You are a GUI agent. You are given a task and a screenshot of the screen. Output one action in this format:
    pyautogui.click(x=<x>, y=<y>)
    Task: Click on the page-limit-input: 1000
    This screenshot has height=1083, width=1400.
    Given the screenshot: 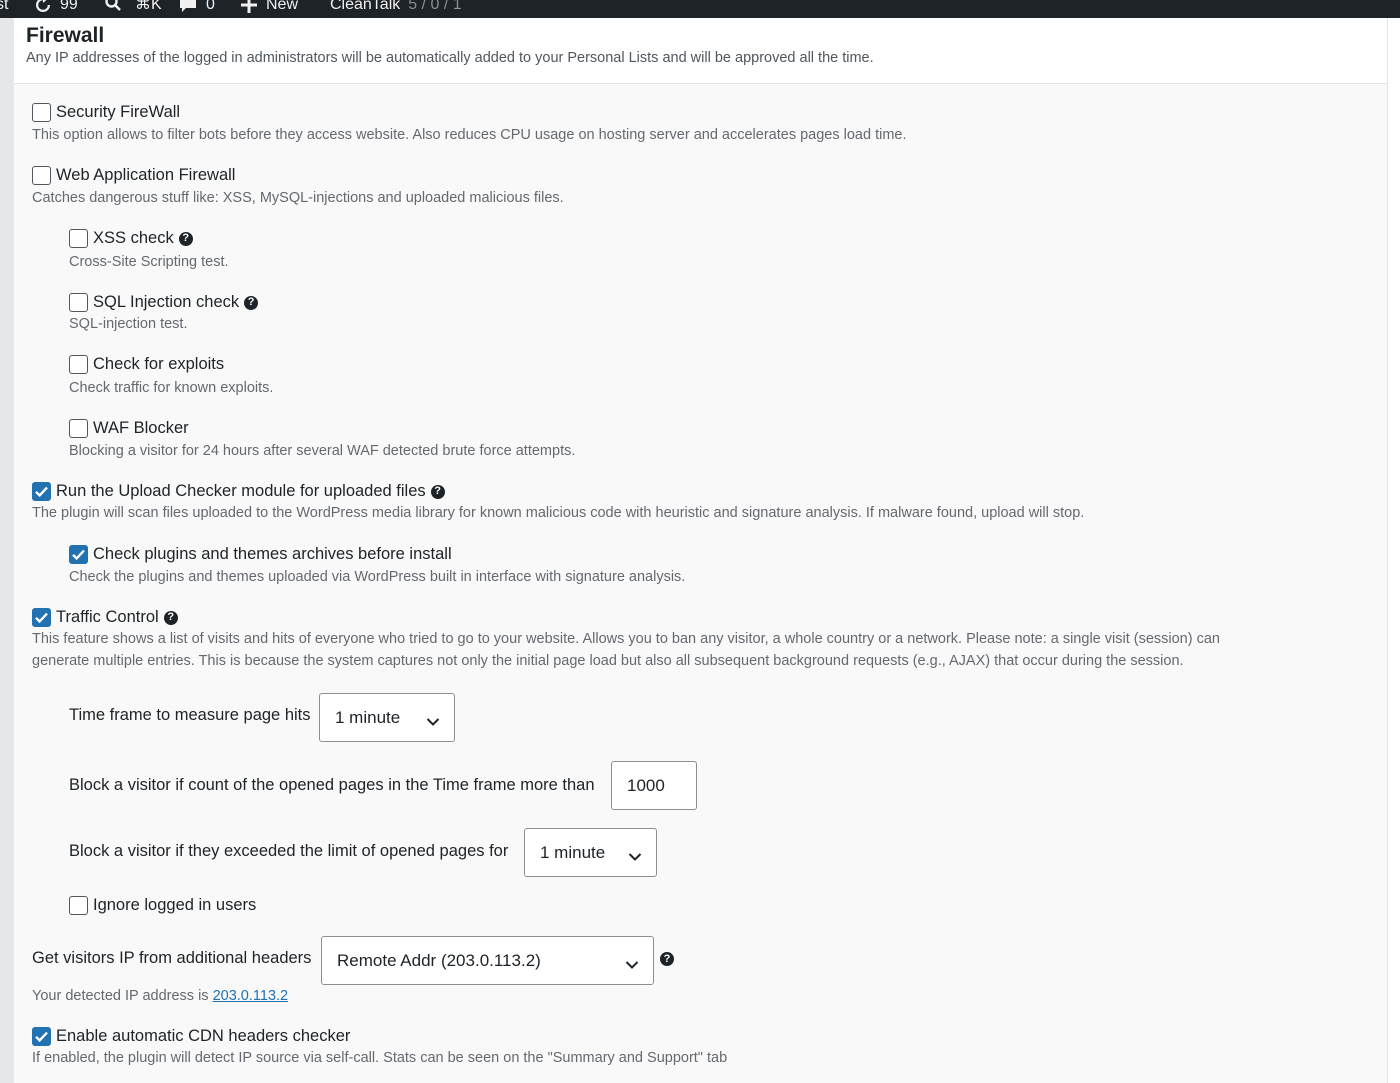 What is the action you would take?
    pyautogui.click(x=654, y=785)
    